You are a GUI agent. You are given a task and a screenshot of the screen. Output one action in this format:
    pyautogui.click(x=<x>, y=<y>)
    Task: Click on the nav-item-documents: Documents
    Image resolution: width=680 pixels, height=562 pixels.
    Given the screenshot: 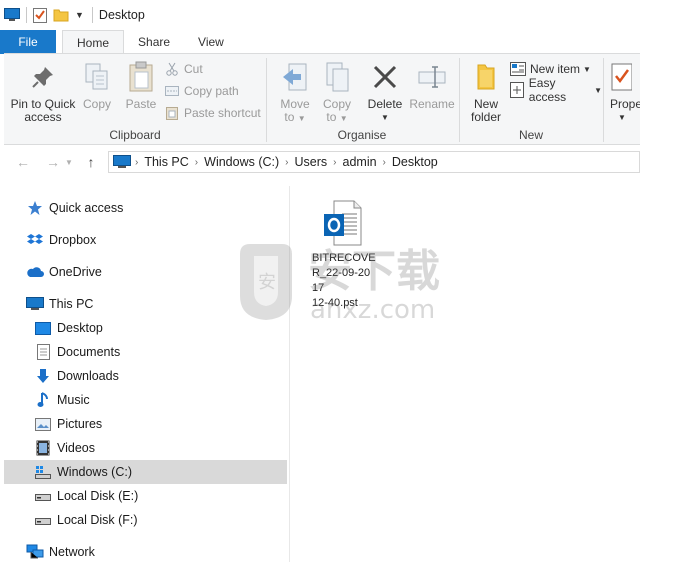 What is the action you would take?
    pyautogui.click(x=143, y=352)
    